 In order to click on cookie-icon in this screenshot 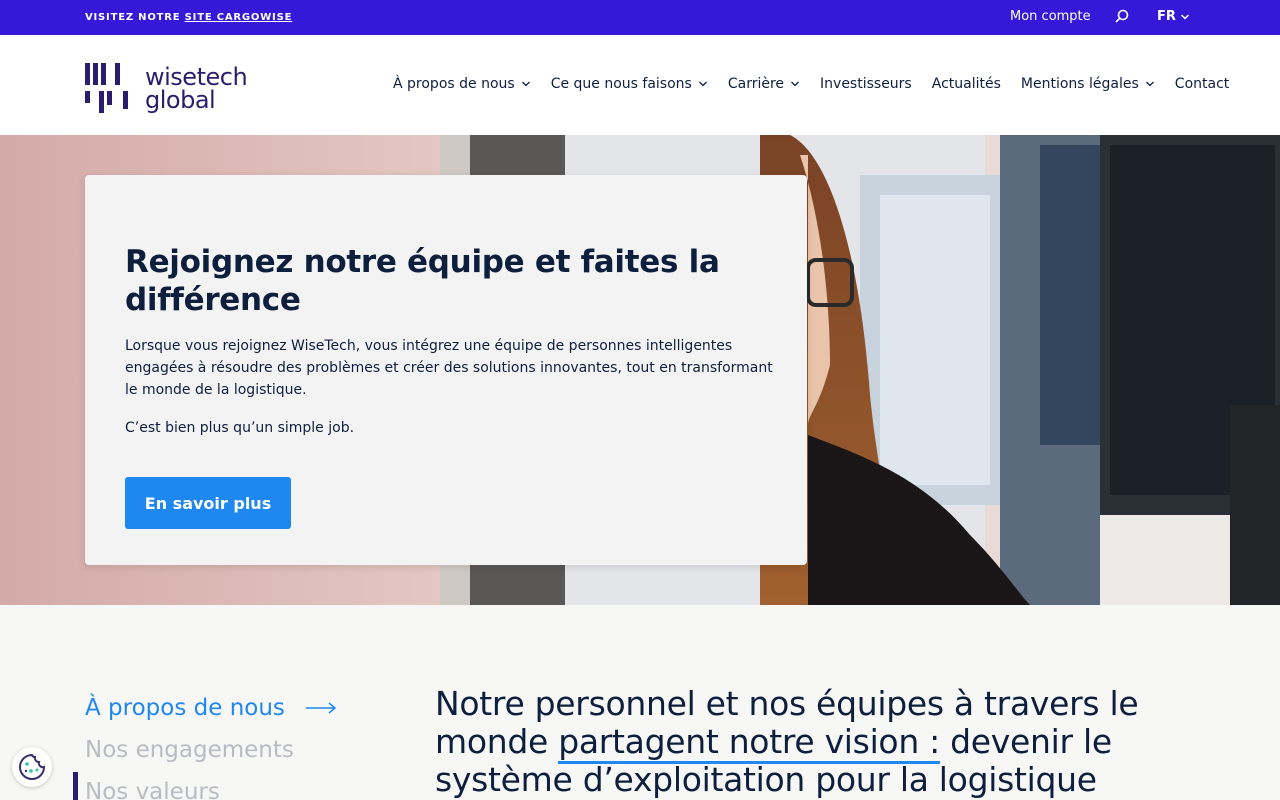, I will do `click(32, 766)`.